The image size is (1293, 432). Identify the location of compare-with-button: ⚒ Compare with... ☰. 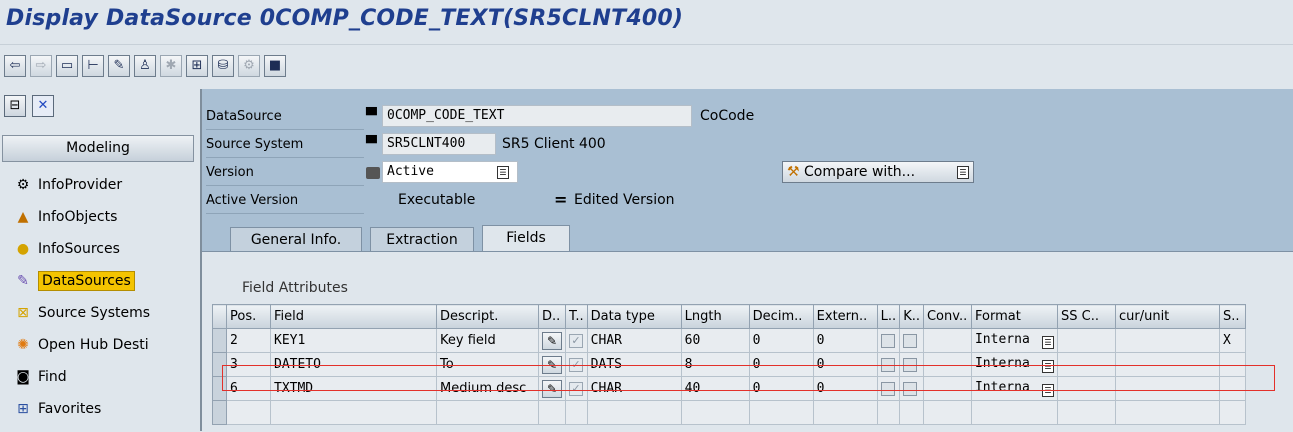
(878, 172).